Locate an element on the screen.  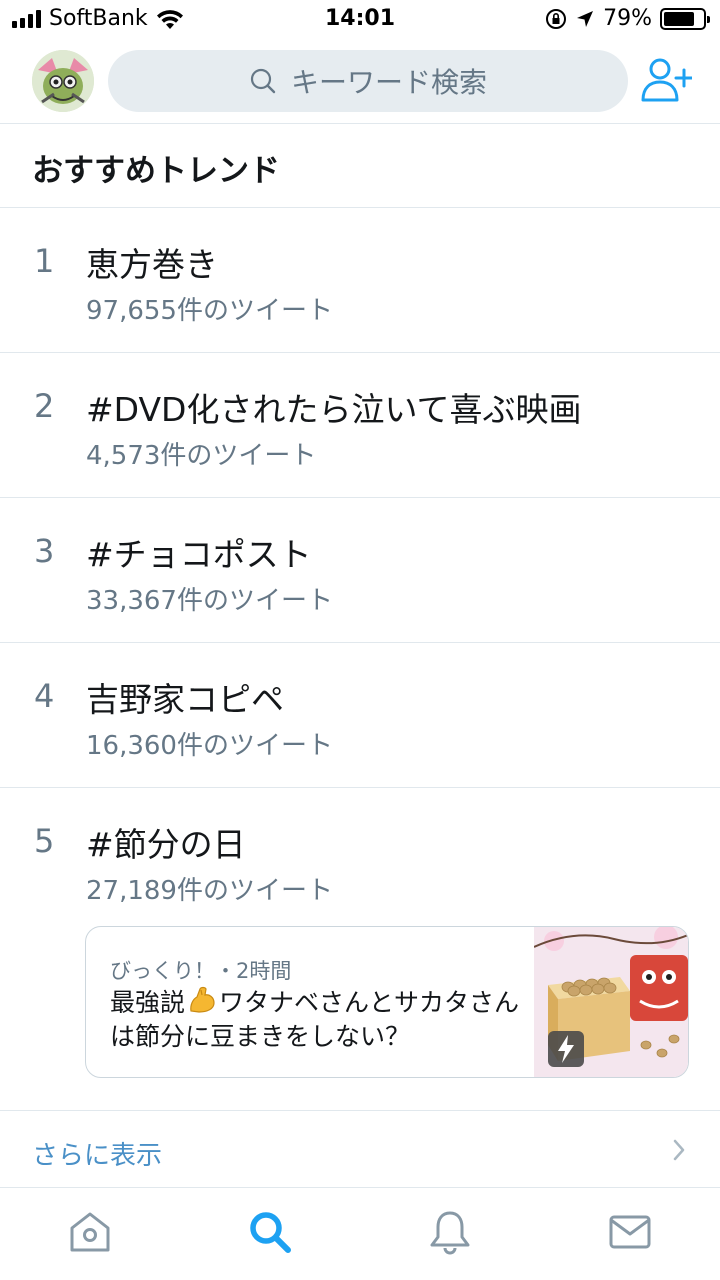
avatar-image is located at coordinates (63, 81).